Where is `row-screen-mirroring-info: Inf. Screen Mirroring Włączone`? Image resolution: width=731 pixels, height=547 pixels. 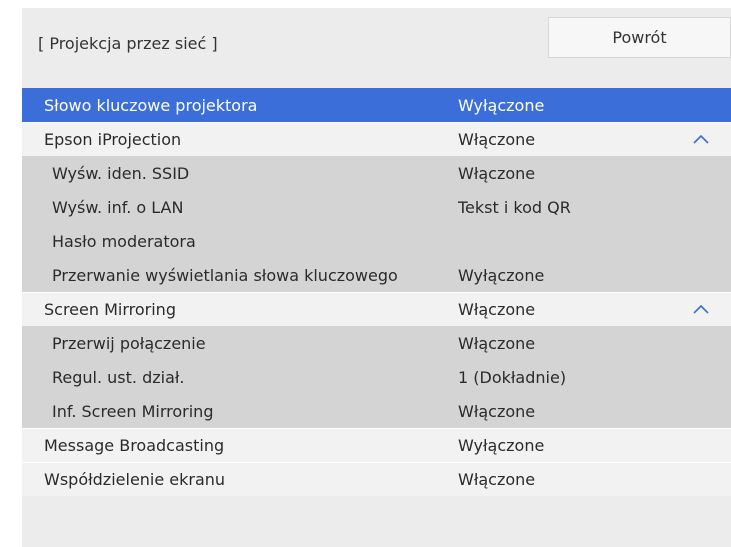 row-screen-mirroring-info: Inf. Screen Mirroring Włączone is located at coordinates (376, 411).